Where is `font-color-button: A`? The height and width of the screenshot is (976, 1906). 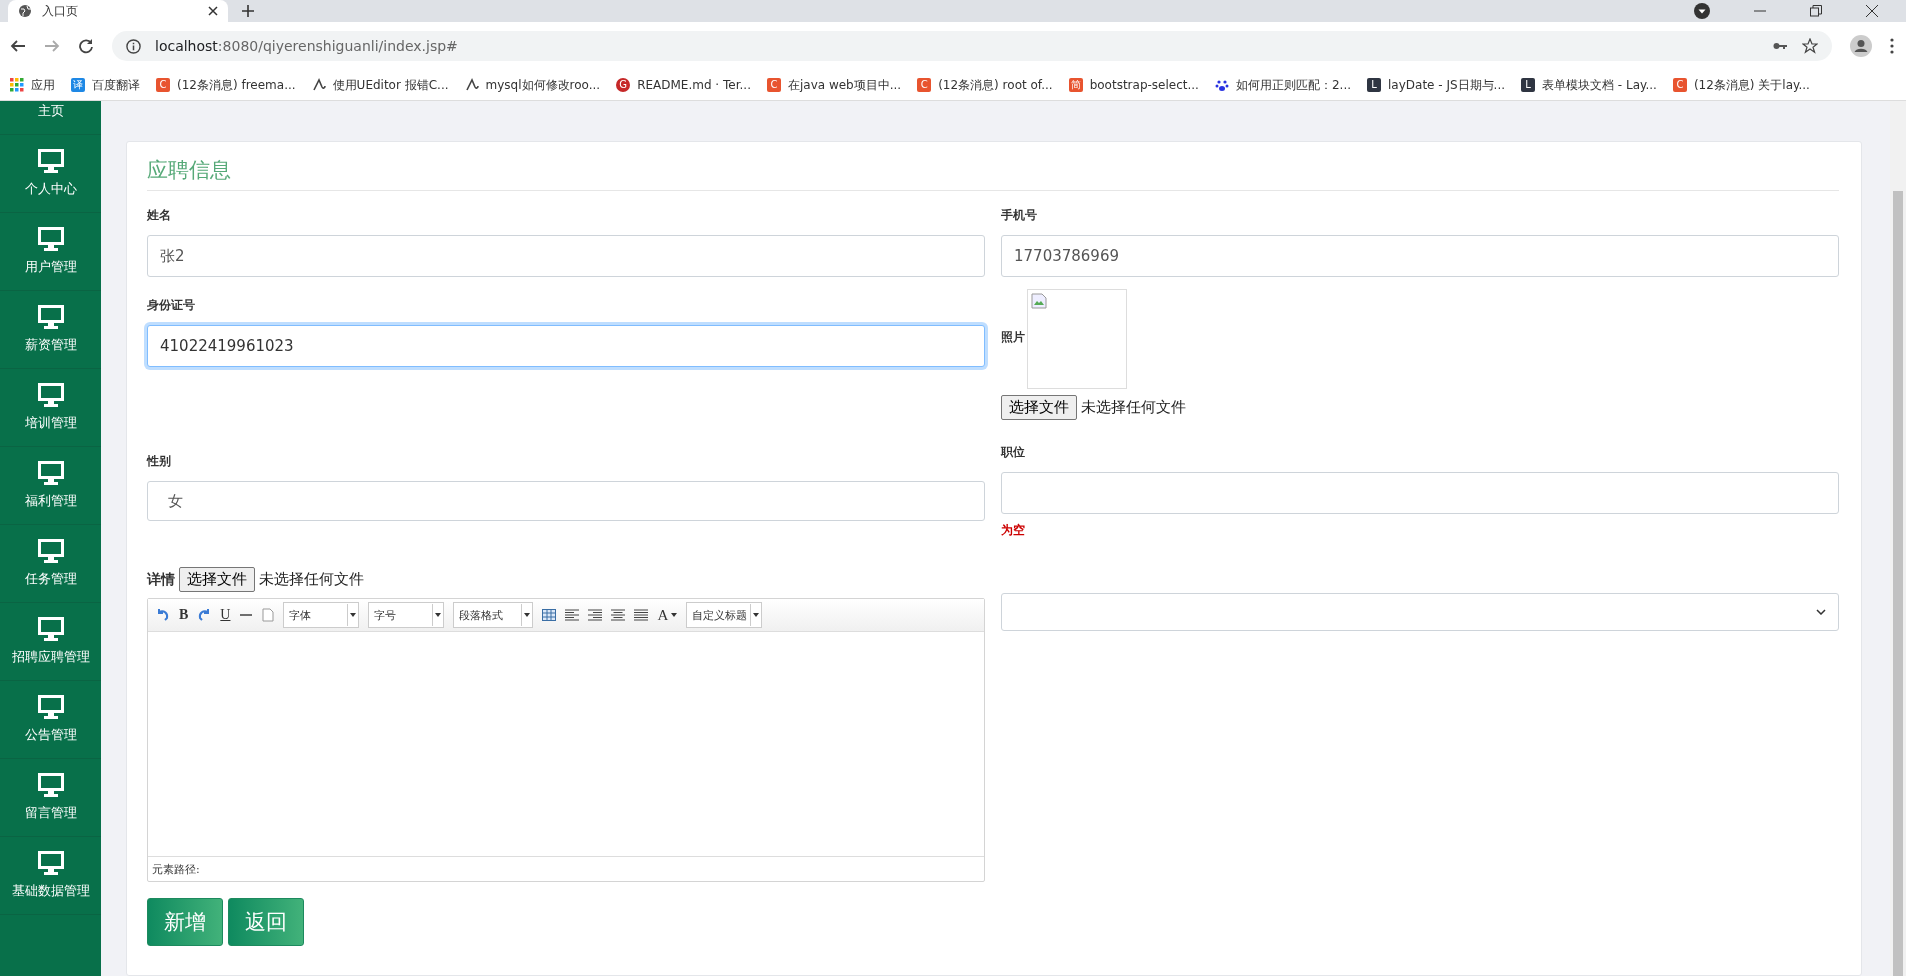
font-color-button: A is located at coordinates (663, 615).